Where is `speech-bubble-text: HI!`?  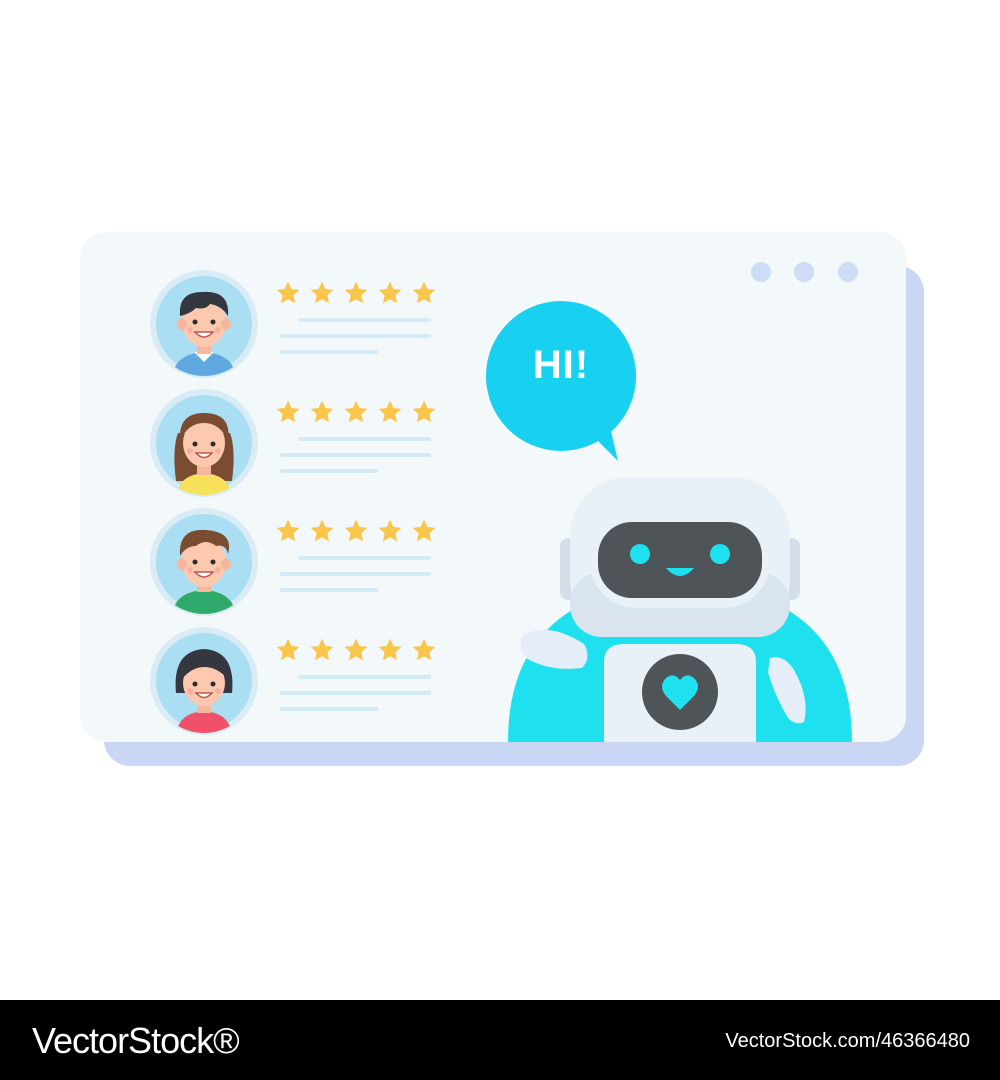
speech-bubble-text: HI! is located at coordinates (561, 365).